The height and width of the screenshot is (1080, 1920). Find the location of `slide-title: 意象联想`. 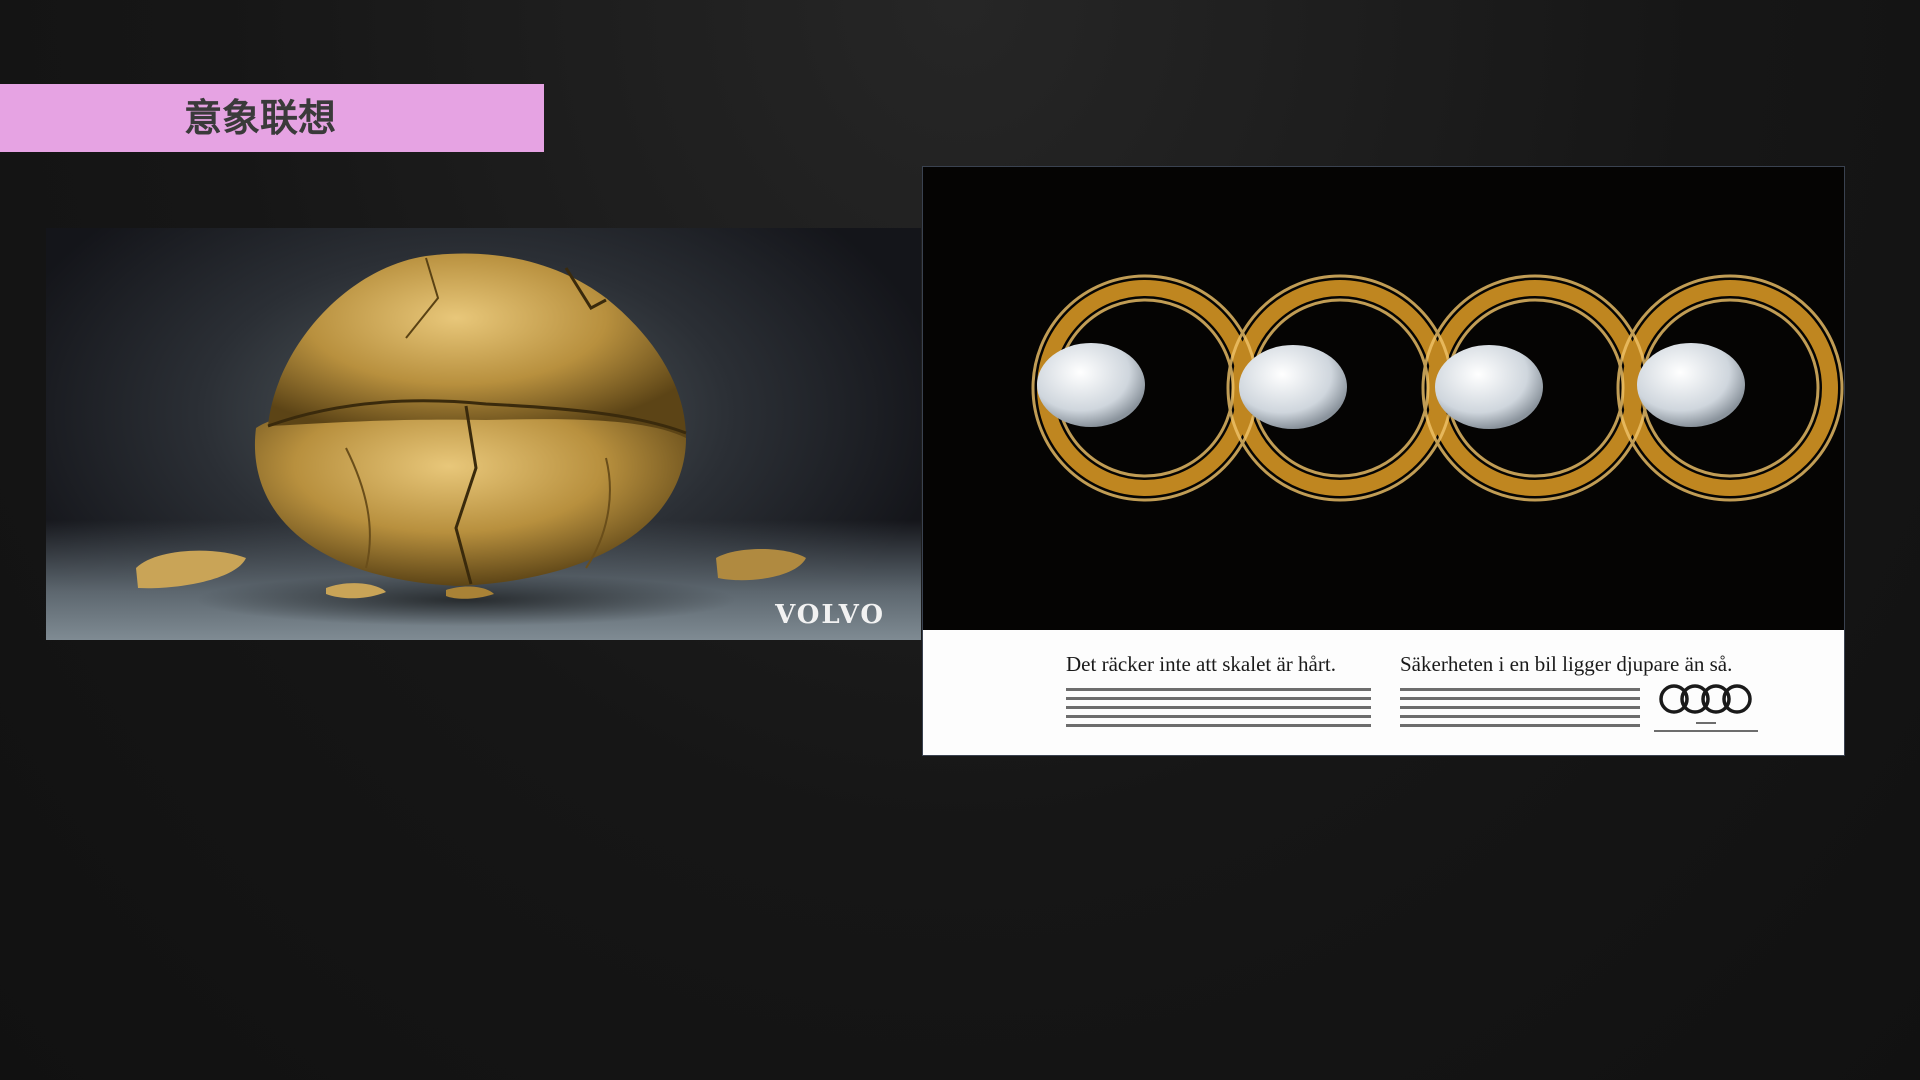

slide-title: 意象联想 is located at coordinates (260, 118).